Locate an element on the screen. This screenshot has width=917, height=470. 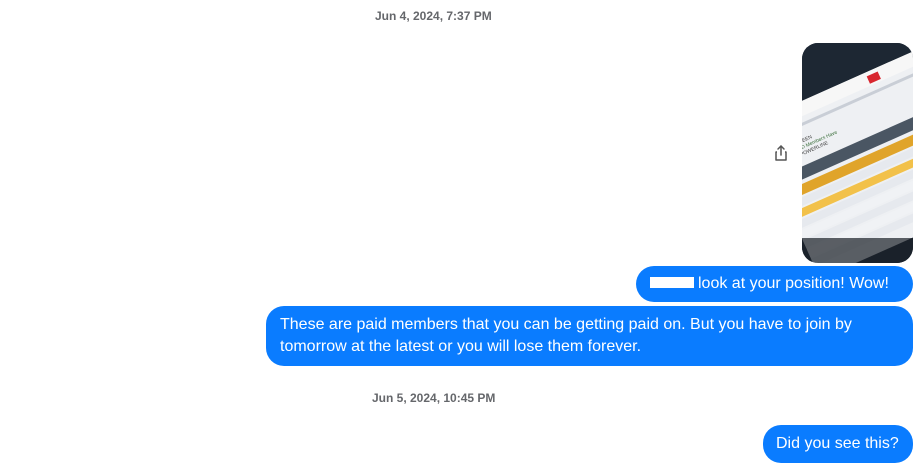
message-text: look at your position! Wow! is located at coordinates (793, 283).